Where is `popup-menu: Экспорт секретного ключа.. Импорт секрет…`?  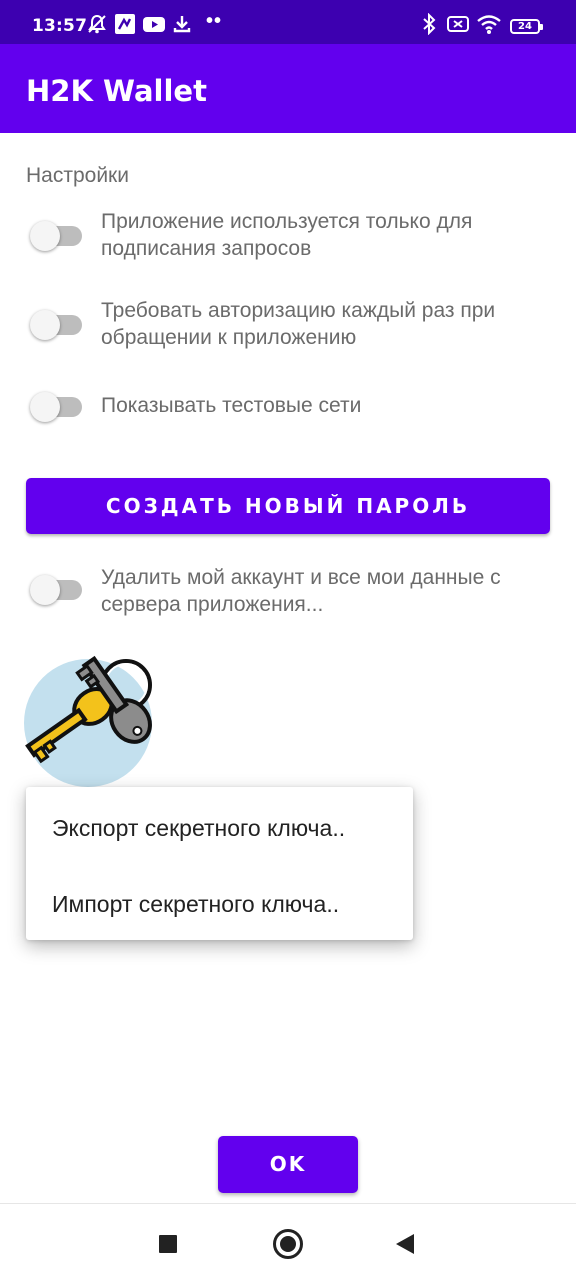
popup-menu: Экспорт секретного ключа.. Импорт секрет… is located at coordinates (219, 863).